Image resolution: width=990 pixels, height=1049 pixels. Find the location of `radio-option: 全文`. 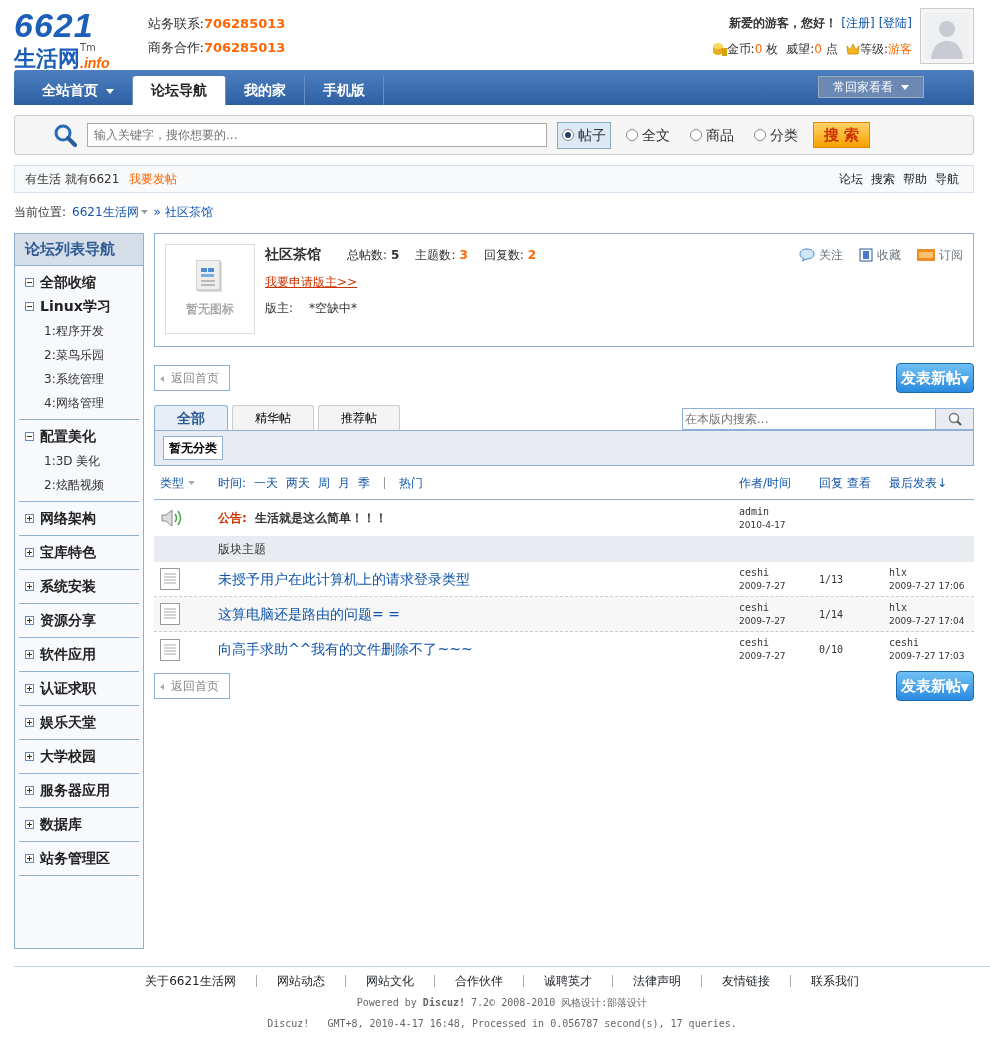

radio-option: 全文 is located at coordinates (648, 135).